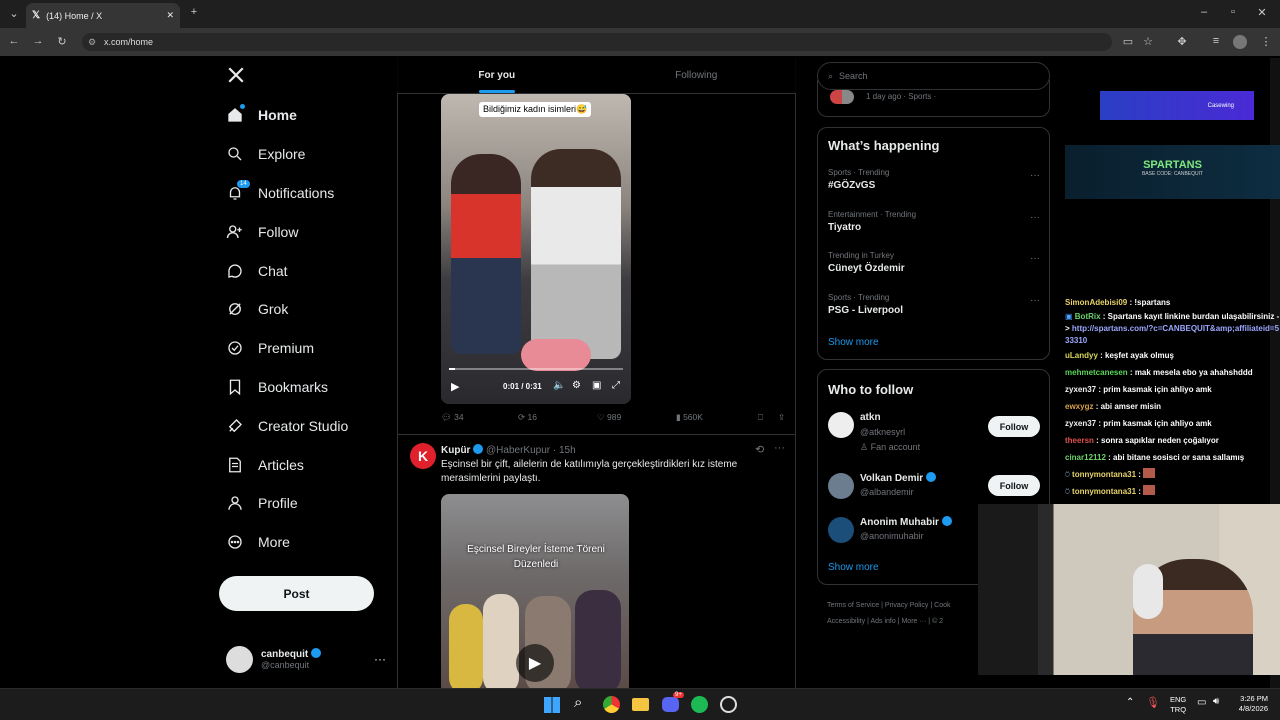  Describe the element at coordinates (557, 417) in the screenshot. I see `repost-button: ⟳ 16` at that location.